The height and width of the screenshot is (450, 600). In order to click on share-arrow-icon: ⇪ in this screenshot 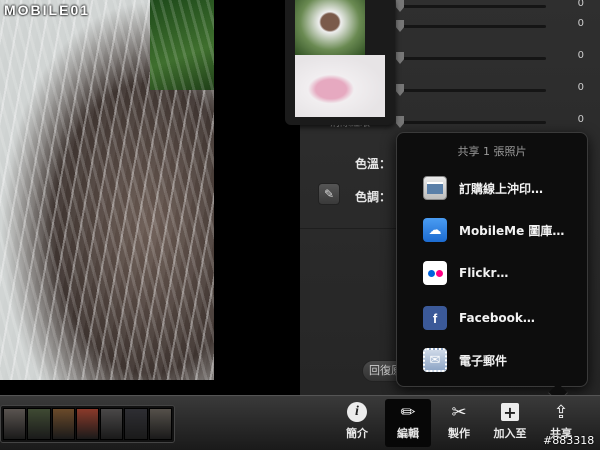, I will do `click(561, 412)`.